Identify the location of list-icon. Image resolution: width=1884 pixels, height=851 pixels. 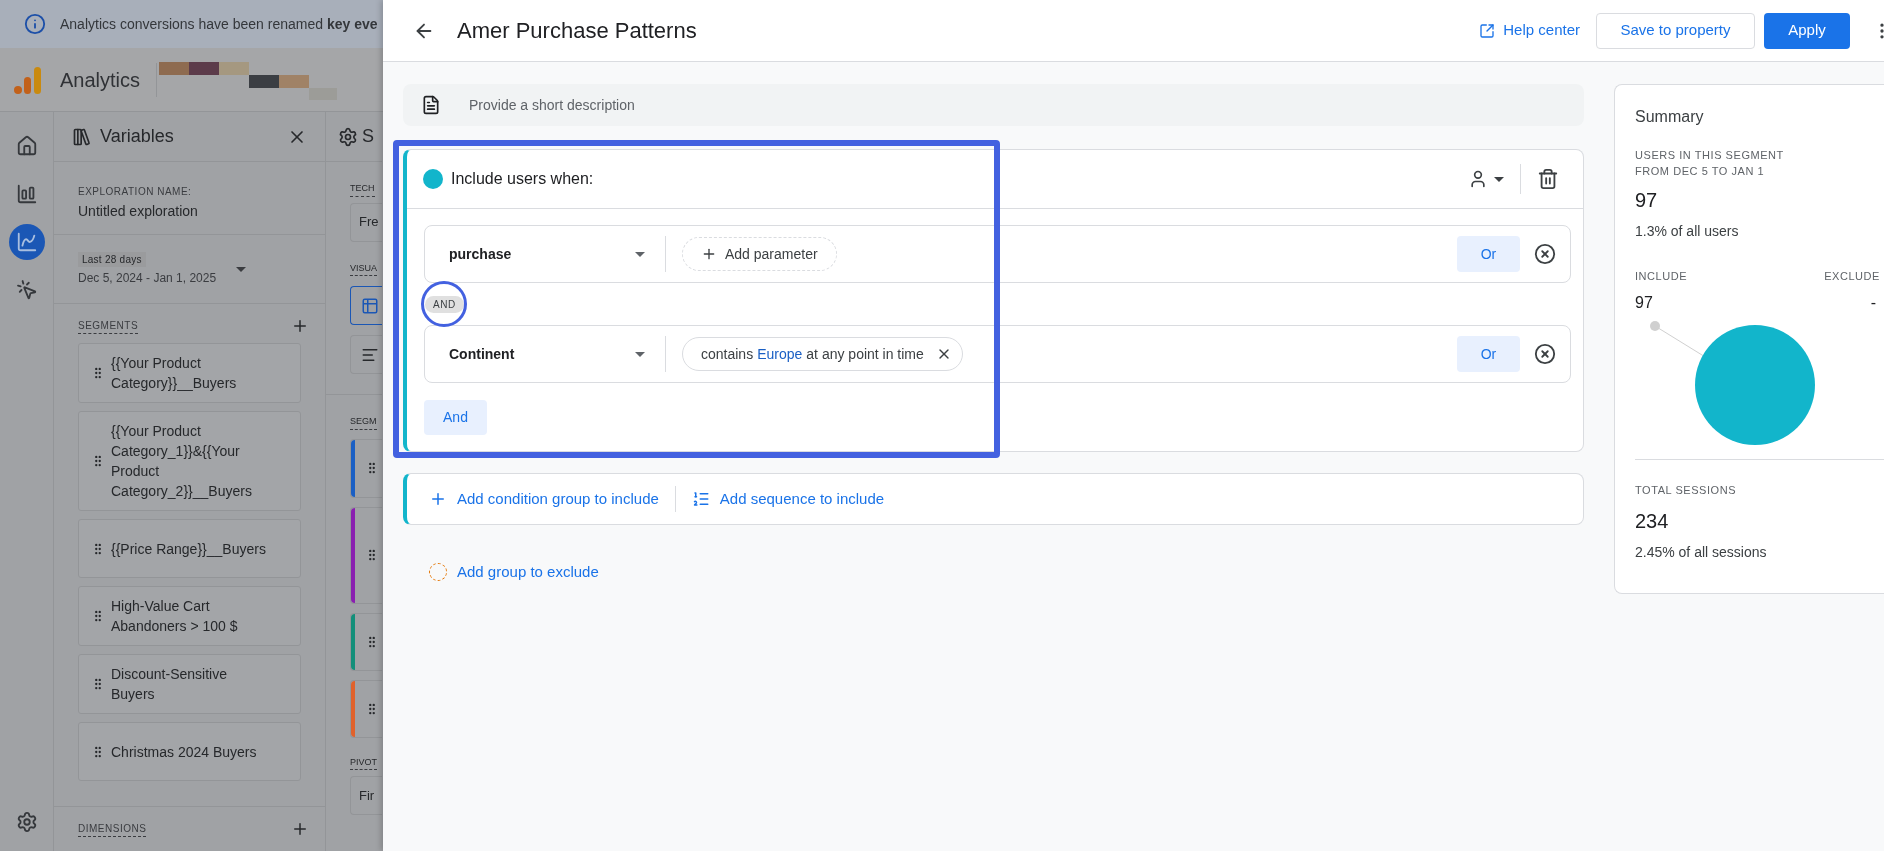
(700, 499).